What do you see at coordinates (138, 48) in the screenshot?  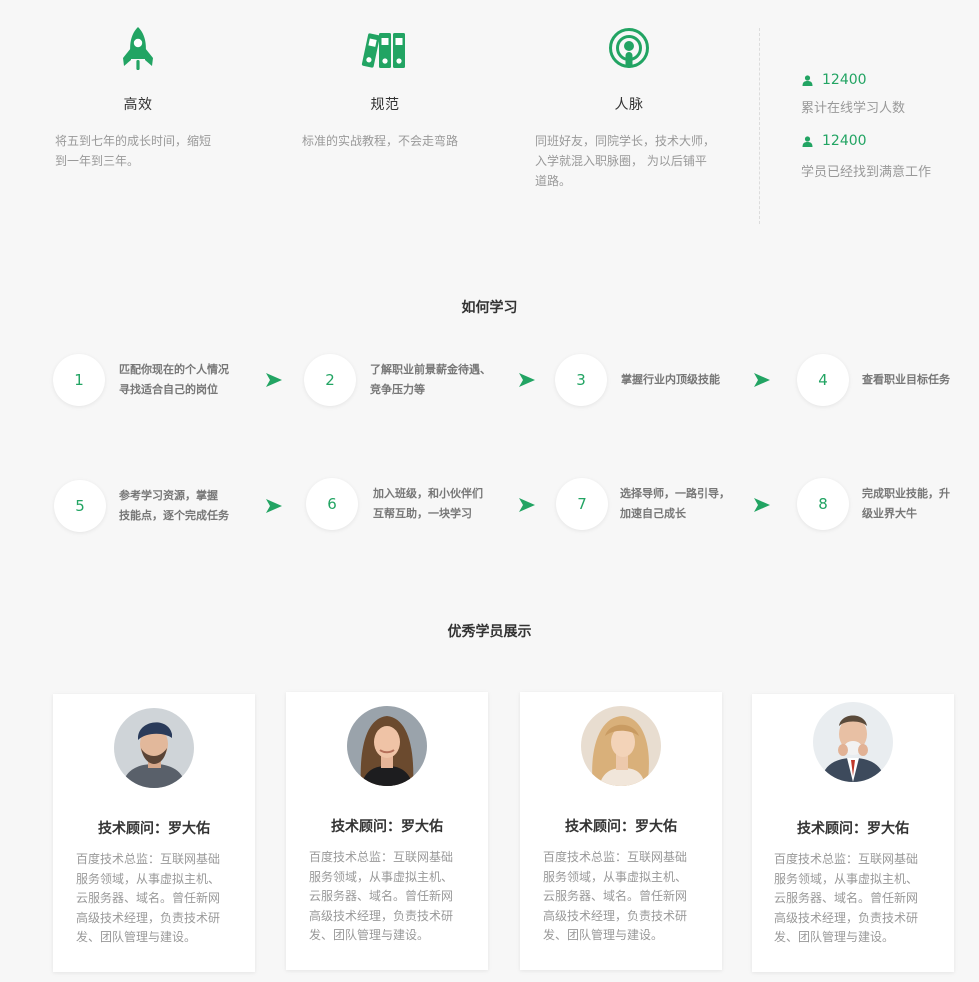 I see `rocket-icon` at bounding box center [138, 48].